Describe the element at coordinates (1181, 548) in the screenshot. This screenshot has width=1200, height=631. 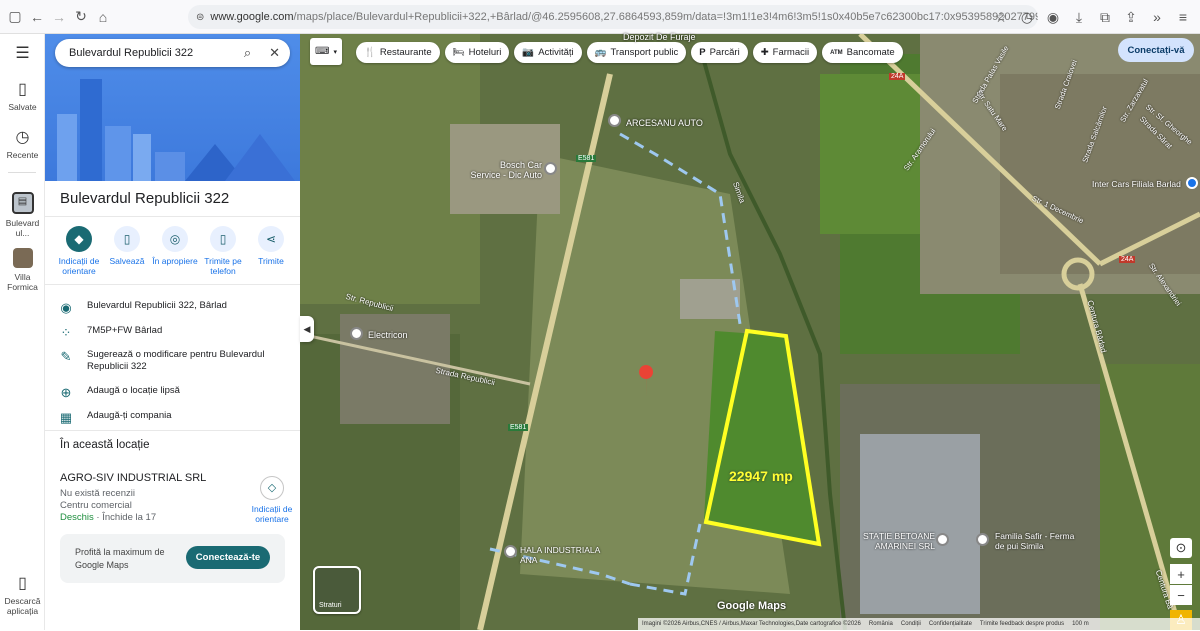
I see `my-location-icon: ⊙` at that location.